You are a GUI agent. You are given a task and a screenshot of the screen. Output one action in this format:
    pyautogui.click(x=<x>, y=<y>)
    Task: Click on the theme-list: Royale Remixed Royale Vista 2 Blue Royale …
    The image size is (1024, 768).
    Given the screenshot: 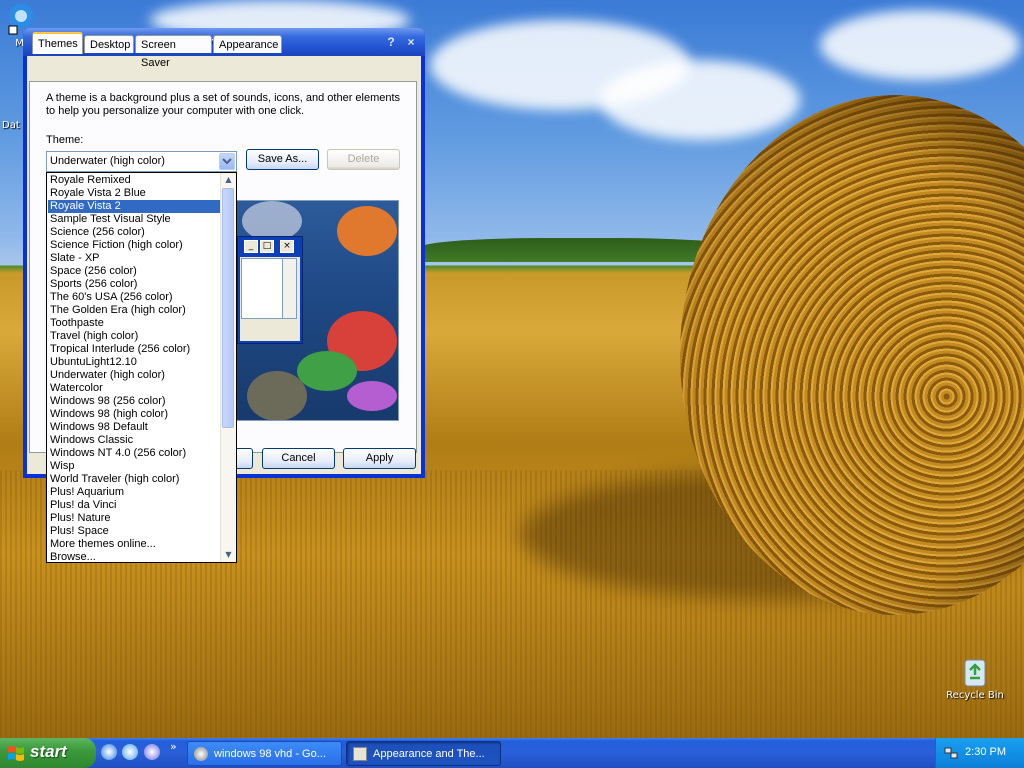 What is the action you would take?
    pyautogui.click(x=134, y=368)
    